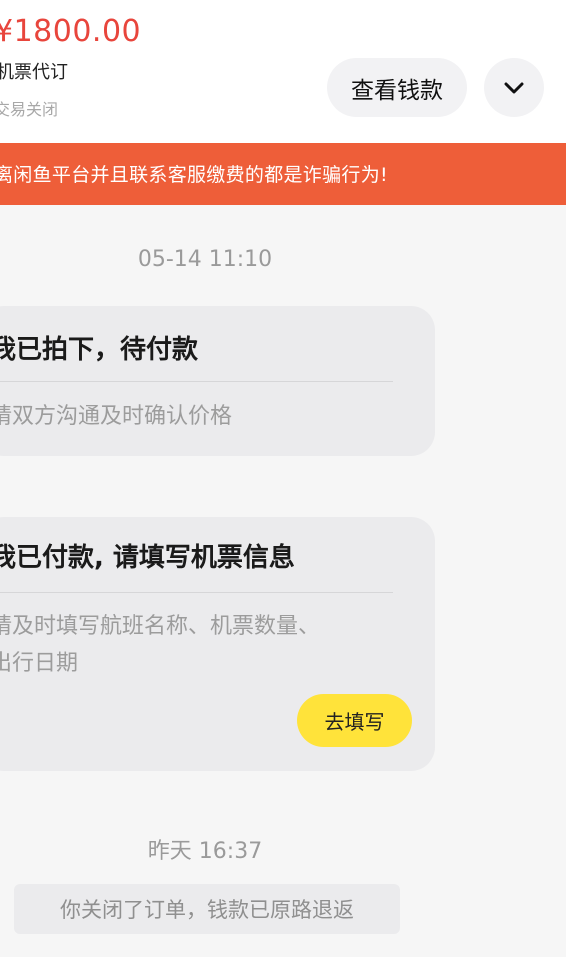 Image resolution: width=566 pixels, height=957 pixels. What do you see at coordinates (194, 175) in the screenshot?
I see `fraud-warning-text: 离闲鱼平台并且联系客服缴费的都是诈骗行为!` at bounding box center [194, 175].